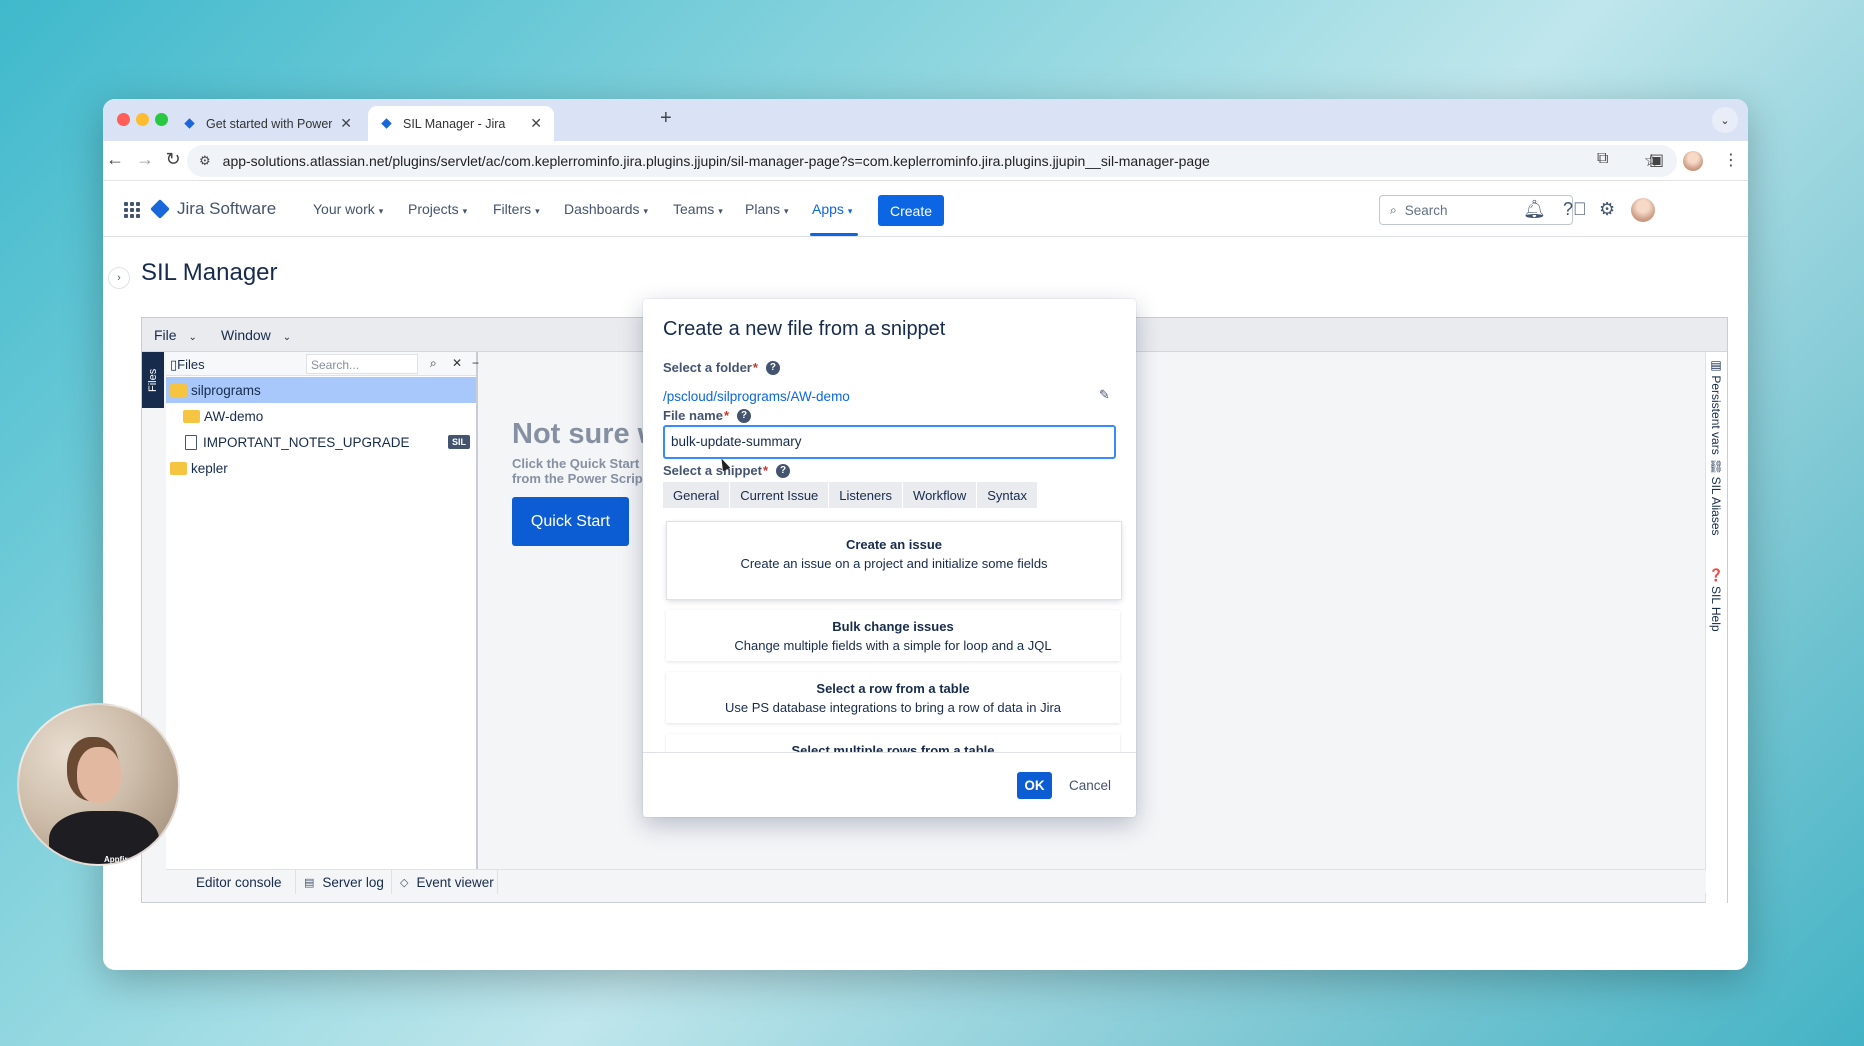  Describe the element at coordinates (287, 337) in the screenshot. I see `chevron-down-icon: ⌄` at that location.